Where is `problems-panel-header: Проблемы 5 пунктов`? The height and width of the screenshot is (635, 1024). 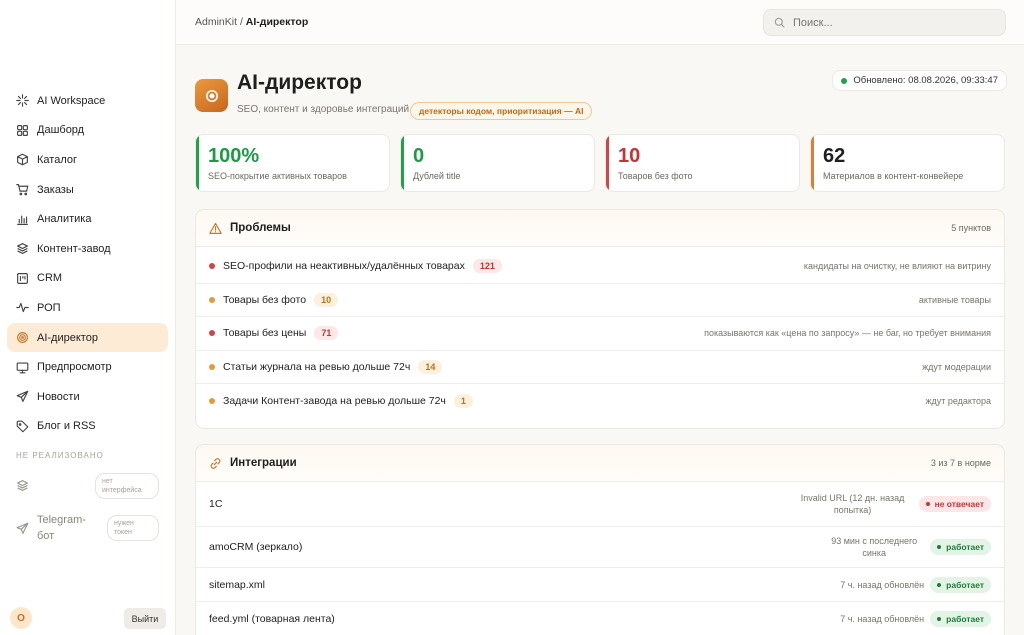
problems-panel-header: Проблемы 5 пунктов is located at coordinates (600, 228).